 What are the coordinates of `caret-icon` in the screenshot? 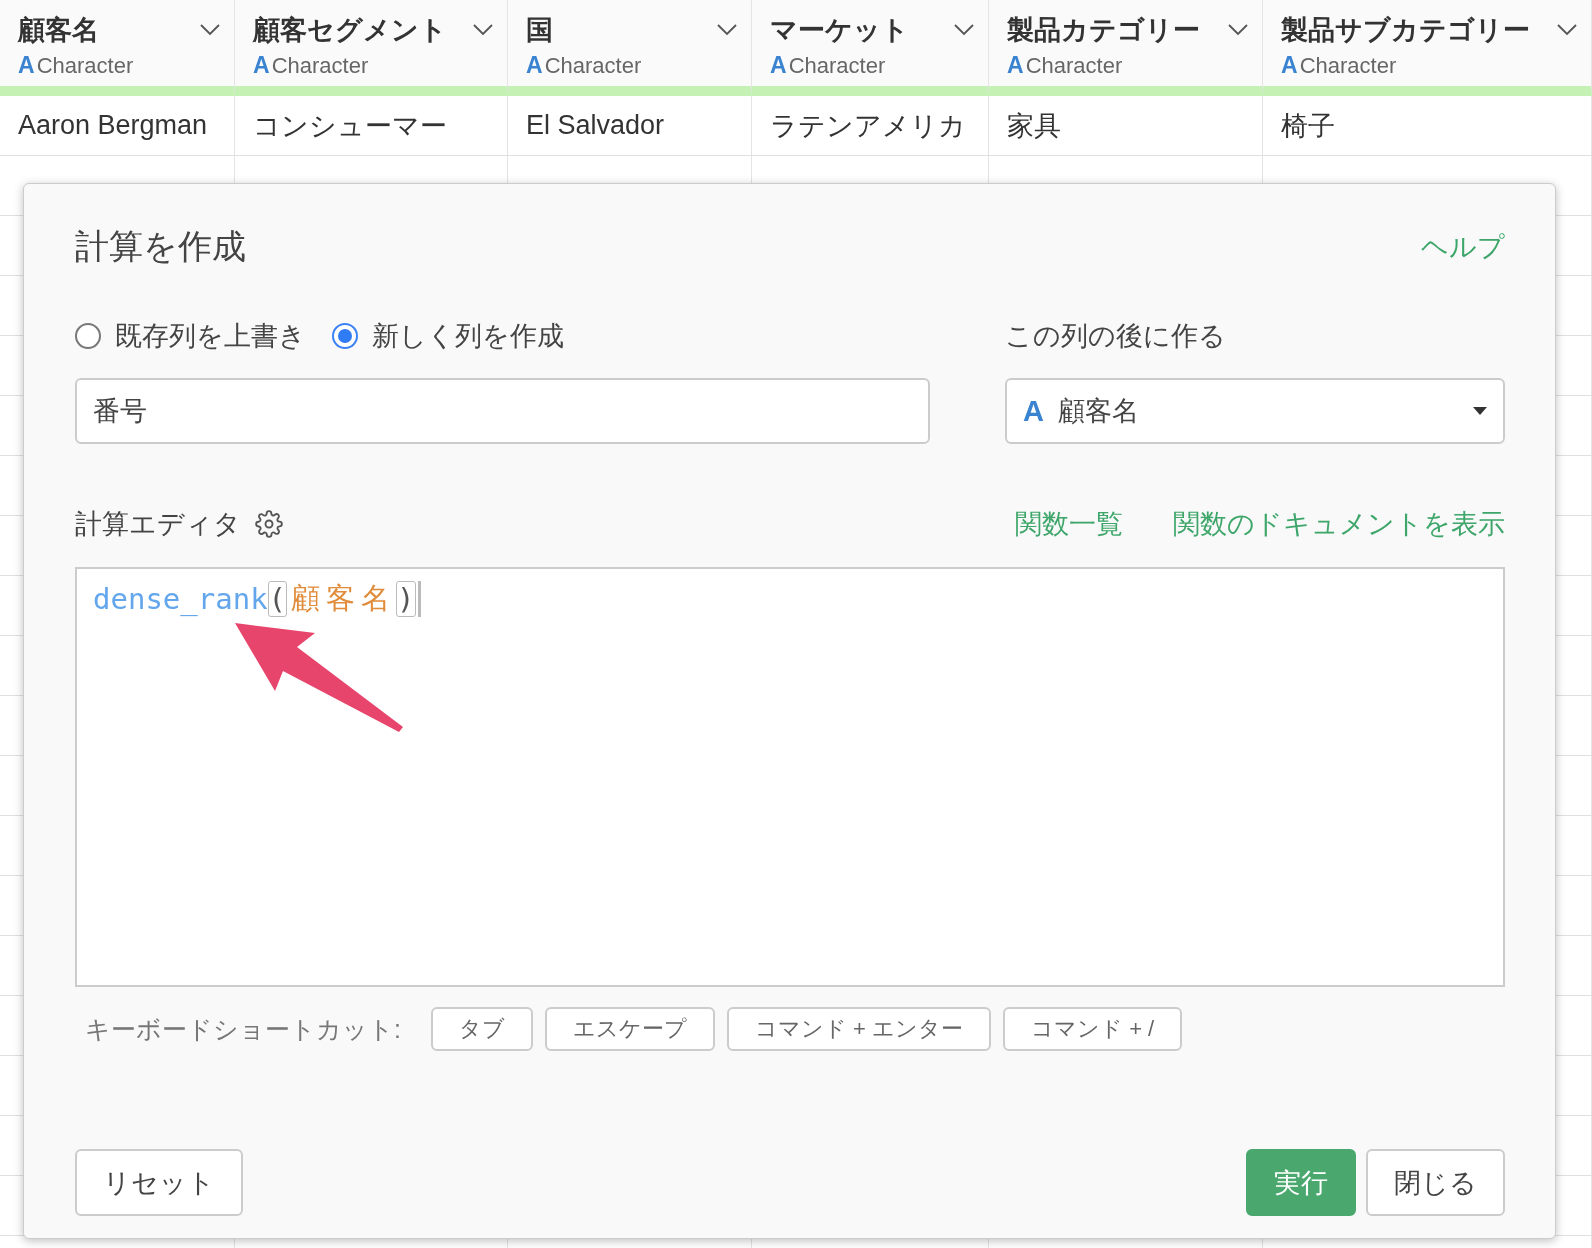 It's located at (1480, 411).